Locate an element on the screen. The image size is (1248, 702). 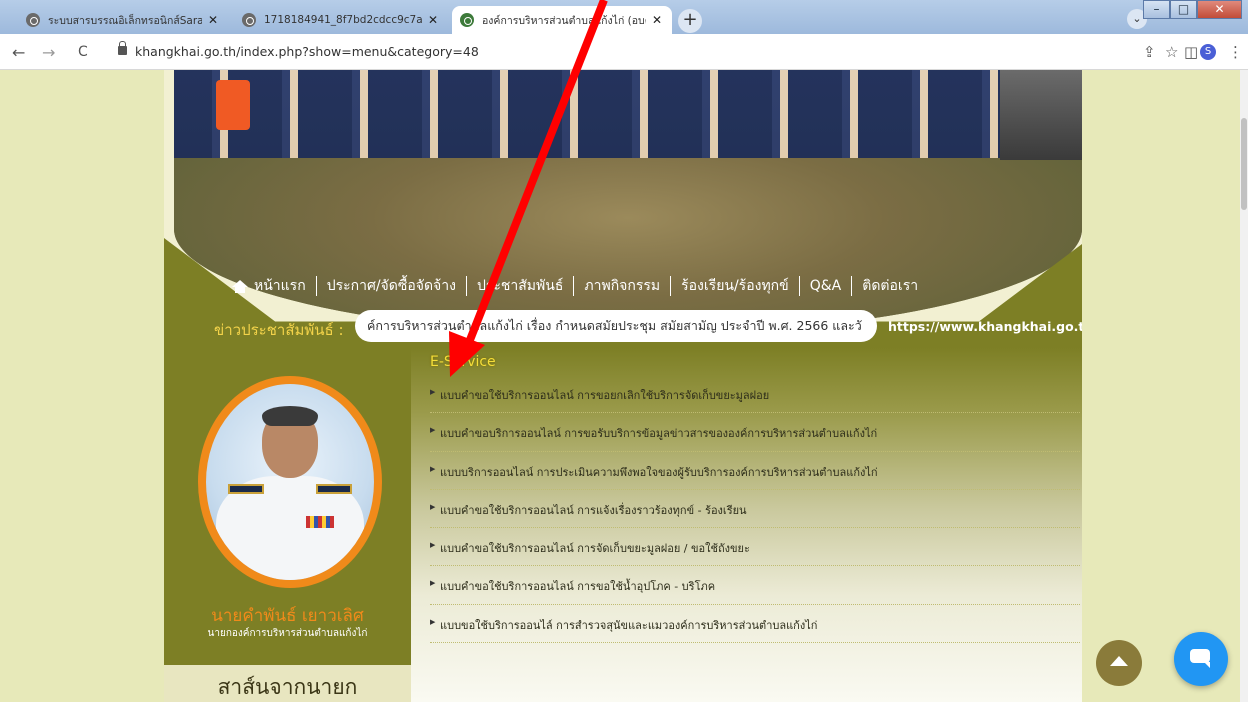
maximize-button: □ is located at coordinates (1183, 9).